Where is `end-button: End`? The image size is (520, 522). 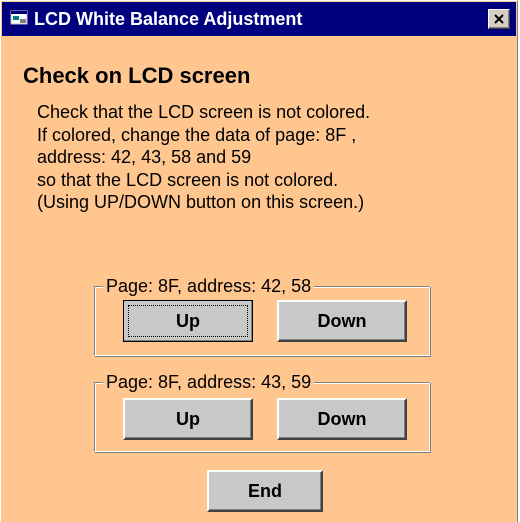 end-button: End is located at coordinates (265, 491).